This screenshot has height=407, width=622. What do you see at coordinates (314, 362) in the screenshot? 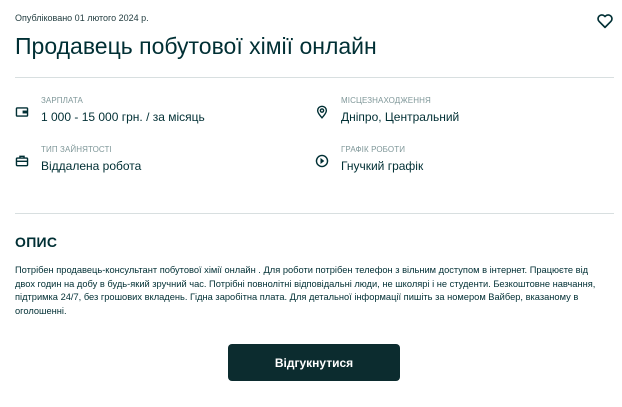
I see `apply-button: Відгукнутися` at bounding box center [314, 362].